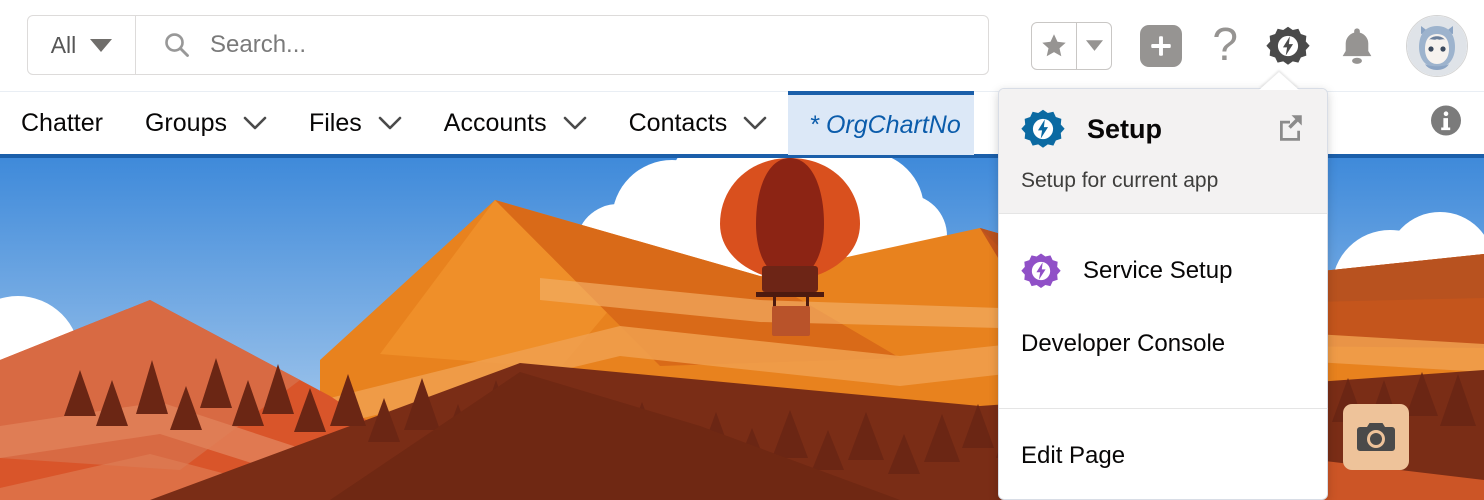 The image size is (1484, 500). Describe the element at coordinates (1225, 46) in the screenshot. I see `help-button: ?` at that location.